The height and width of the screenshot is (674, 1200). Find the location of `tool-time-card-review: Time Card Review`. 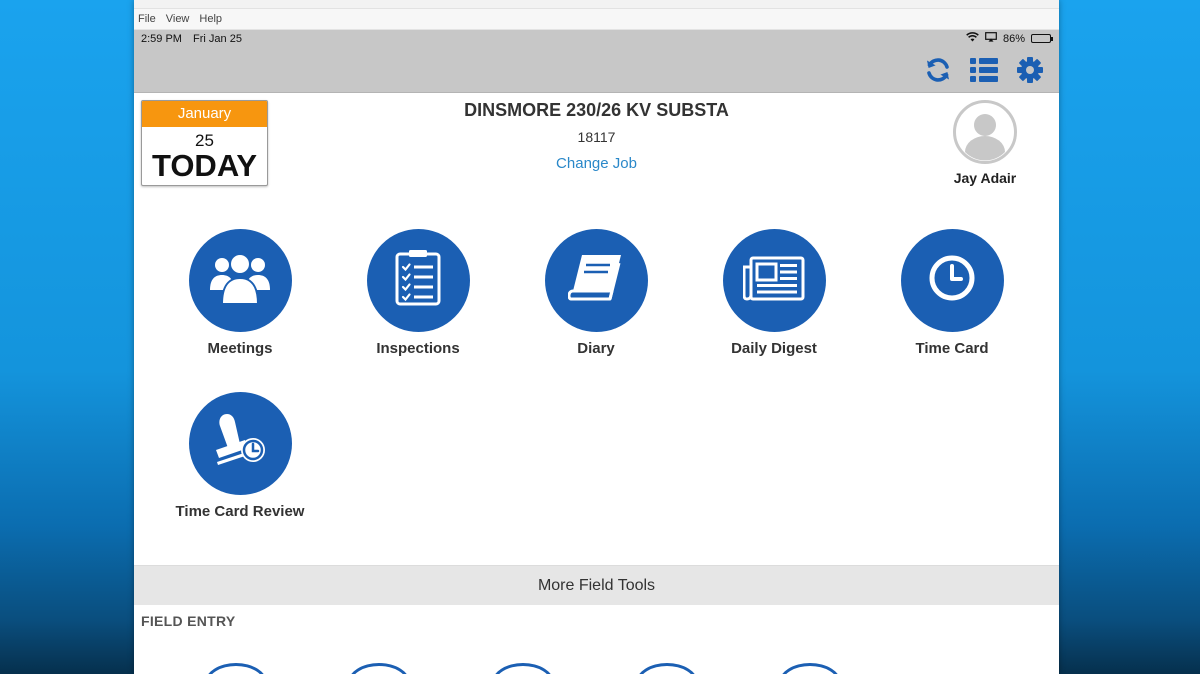

tool-time-card-review: Time Card Review is located at coordinates (240, 456).